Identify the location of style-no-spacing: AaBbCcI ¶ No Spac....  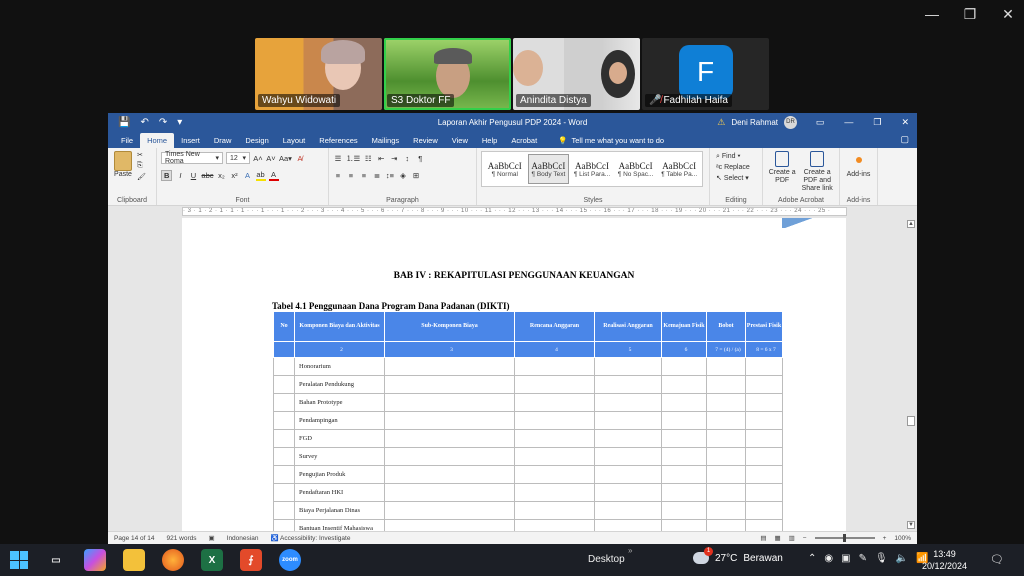
(636, 169).